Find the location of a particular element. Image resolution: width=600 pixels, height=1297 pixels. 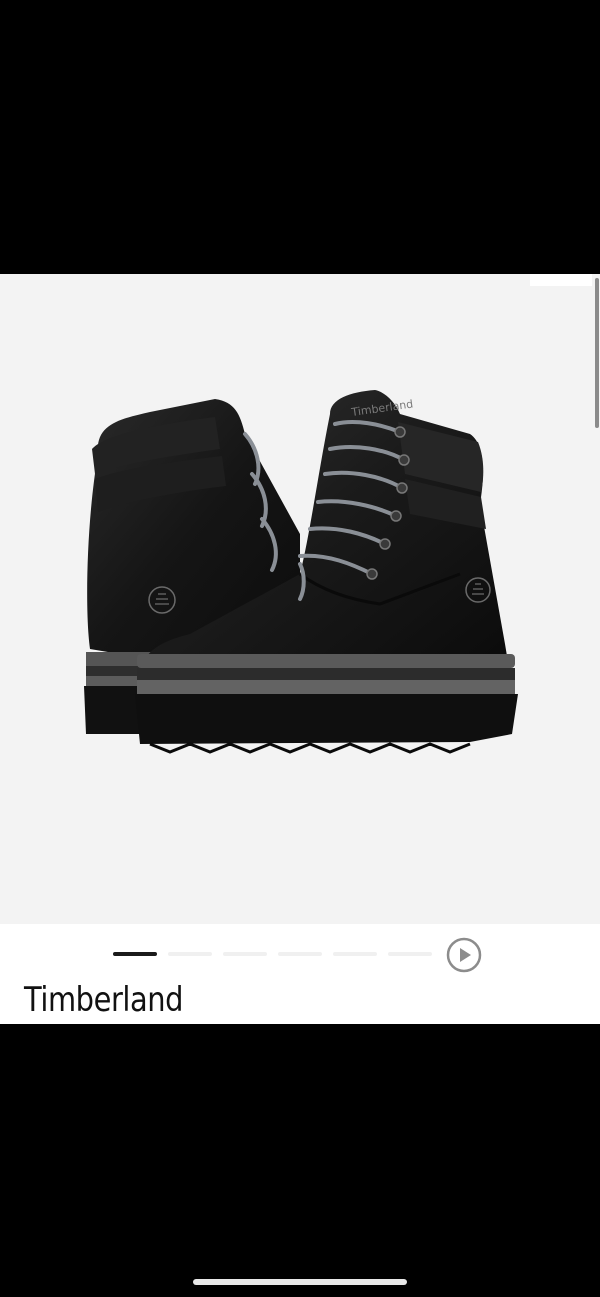

brand-name: Timberland is located at coordinates (104, 1000).